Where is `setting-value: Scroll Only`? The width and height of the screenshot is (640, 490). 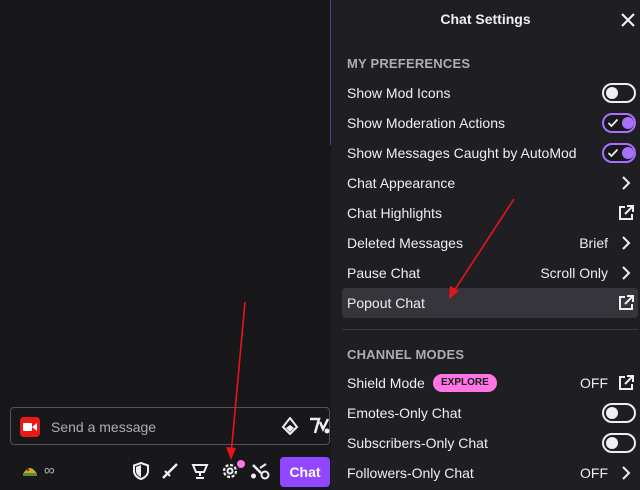 setting-value: Scroll Only is located at coordinates (574, 273).